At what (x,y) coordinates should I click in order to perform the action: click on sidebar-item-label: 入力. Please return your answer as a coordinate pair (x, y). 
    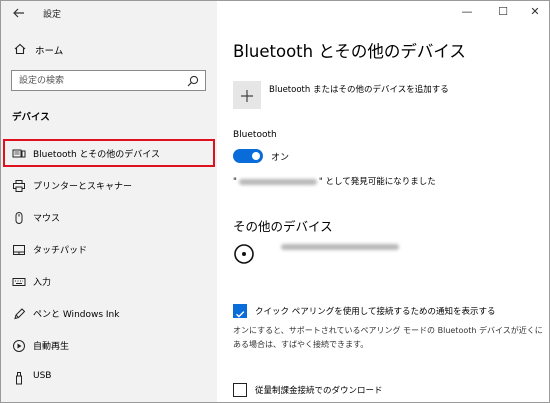
    Looking at the image, I should click on (42, 283).